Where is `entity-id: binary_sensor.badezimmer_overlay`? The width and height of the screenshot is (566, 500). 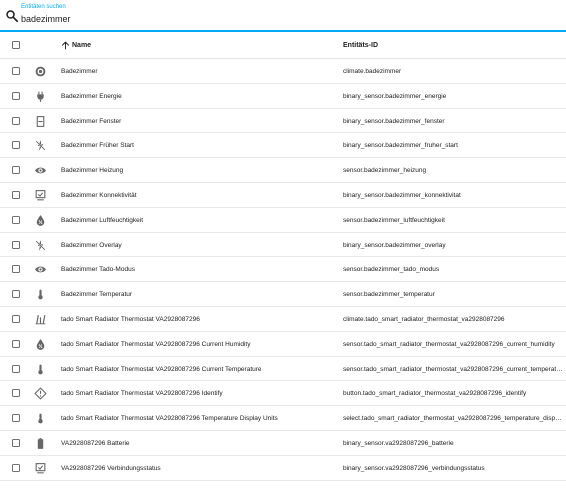
entity-id: binary_sensor.badezimmer_overlay is located at coordinates (394, 245).